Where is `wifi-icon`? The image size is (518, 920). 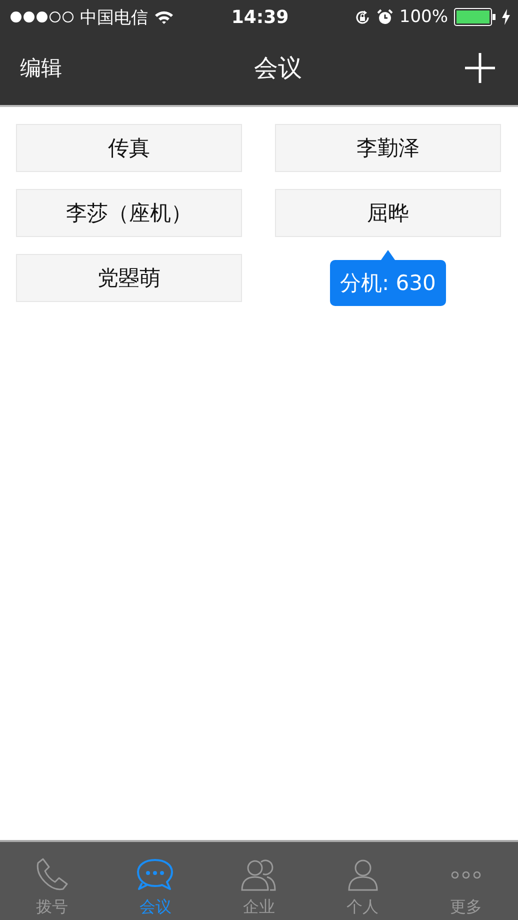
wifi-icon is located at coordinates (164, 17).